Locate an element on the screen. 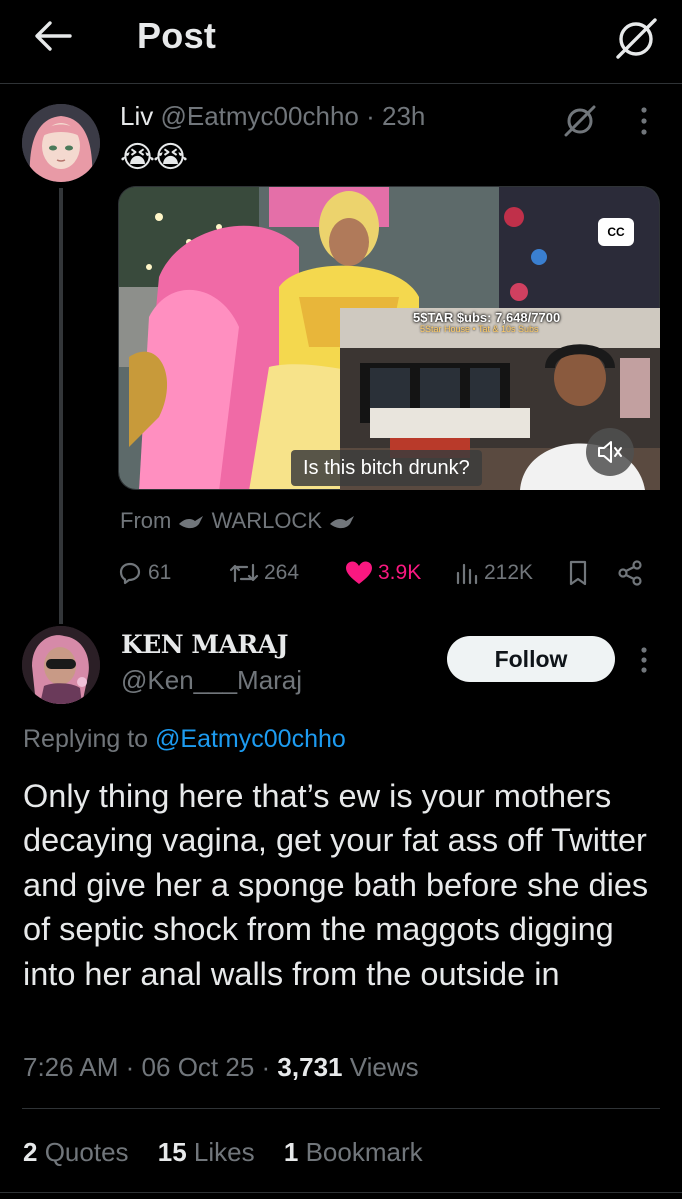 The image size is (682, 1199). repost-icon is located at coordinates (244, 573).